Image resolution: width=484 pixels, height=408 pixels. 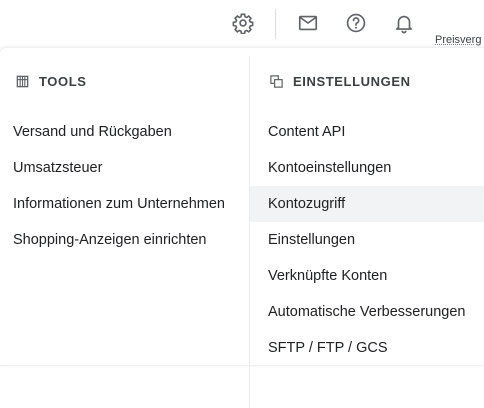 What do you see at coordinates (367, 204) in the screenshot?
I see `menu-item-kontozugriff: Kontozugriff` at bounding box center [367, 204].